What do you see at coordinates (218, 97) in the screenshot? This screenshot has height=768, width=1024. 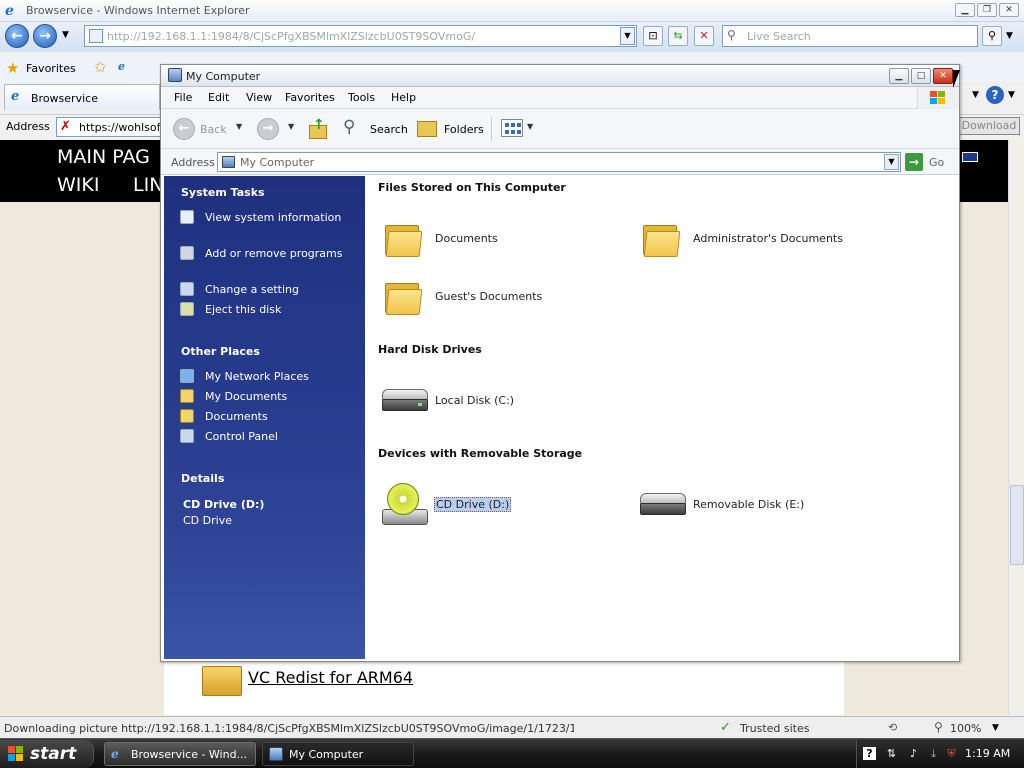 I see `menu-edit: Edit` at bounding box center [218, 97].